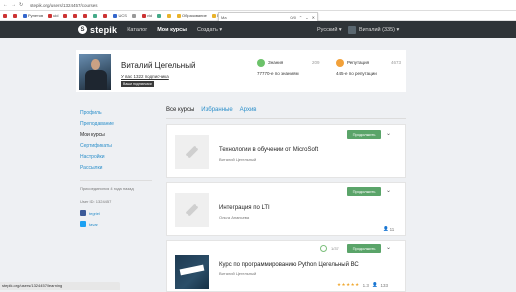 This screenshot has height=292, width=516. I want to click on tab-all-courses: Все курсы, so click(180, 110).